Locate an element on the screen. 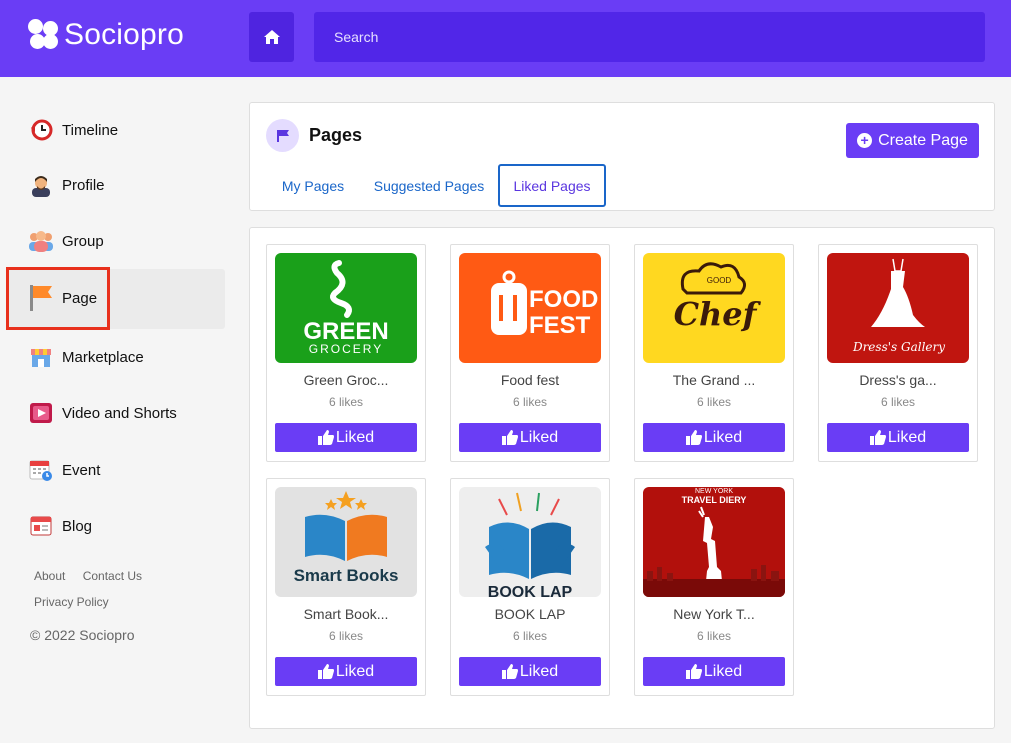 The height and width of the screenshot is (743, 1011). thumb-text: GROCERY is located at coordinates (346, 349).